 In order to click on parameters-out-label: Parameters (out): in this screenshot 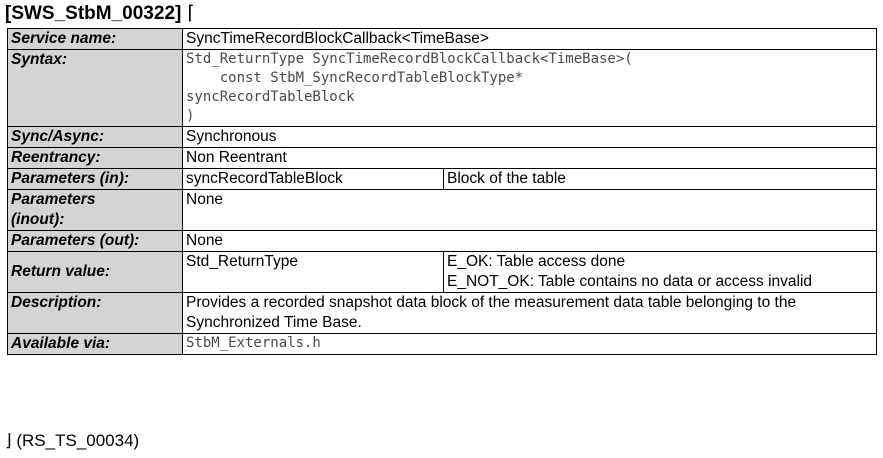, I will do `click(95, 241)`.